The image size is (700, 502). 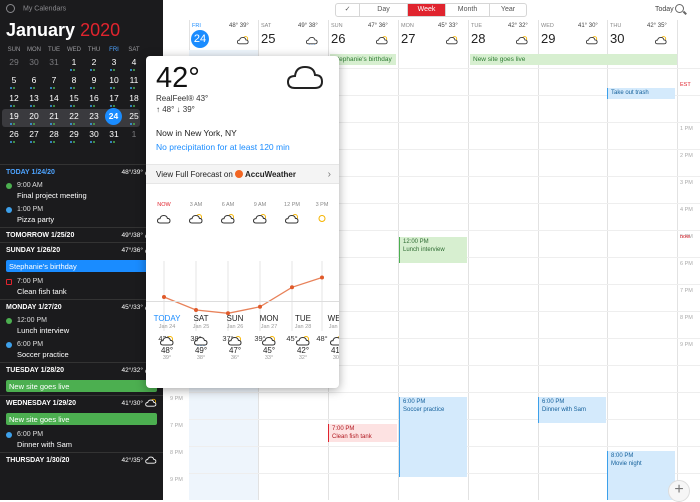 I want to click on day-column-header: SUN 26 47° 36°, so click(x=362, y=35).